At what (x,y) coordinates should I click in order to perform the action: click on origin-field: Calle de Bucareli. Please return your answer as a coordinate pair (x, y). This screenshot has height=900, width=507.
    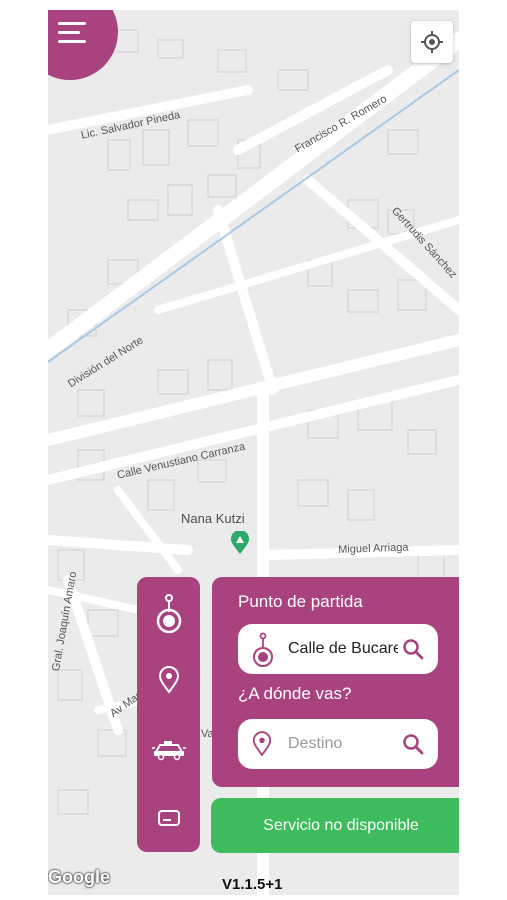
    Looking at the image, I should click on (338, 649).